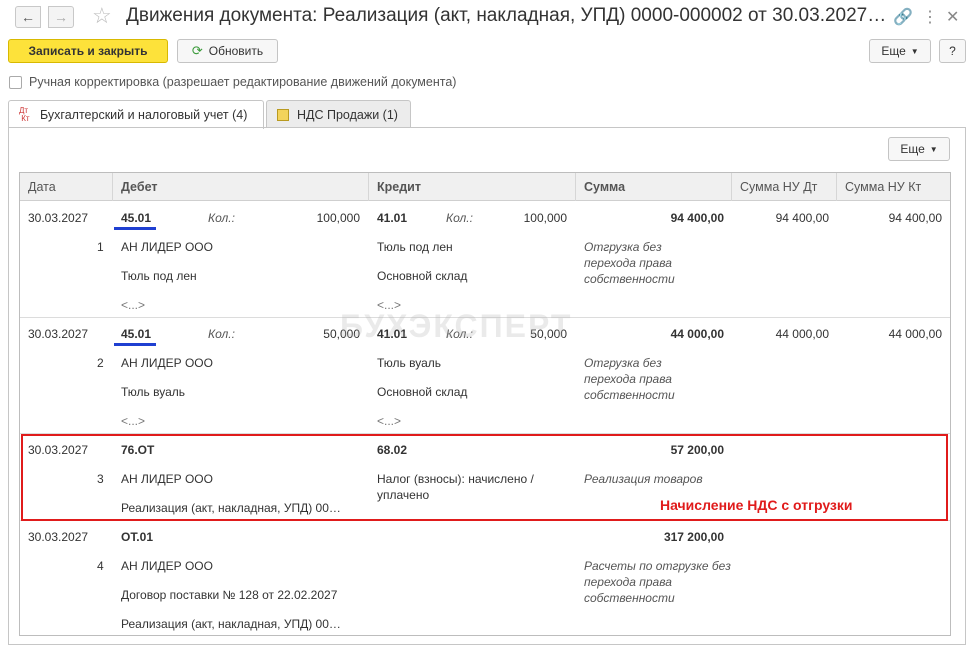 This screenshot has width=973, height=650. What do you see at coordinates (159, 276) in the screenshot?
I see `debit-subconto-2: Тюль под лен` at bounding box center [159, 276].